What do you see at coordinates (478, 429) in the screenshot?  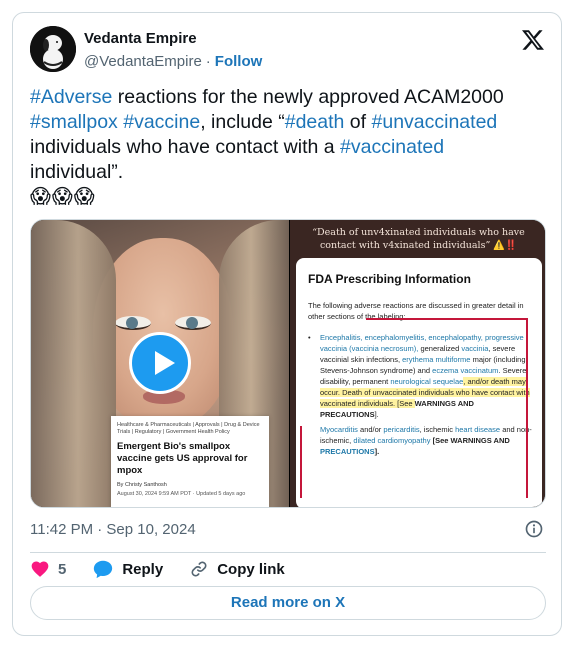 I see `fda-link: heart disease` at bounding box center [478, 429].